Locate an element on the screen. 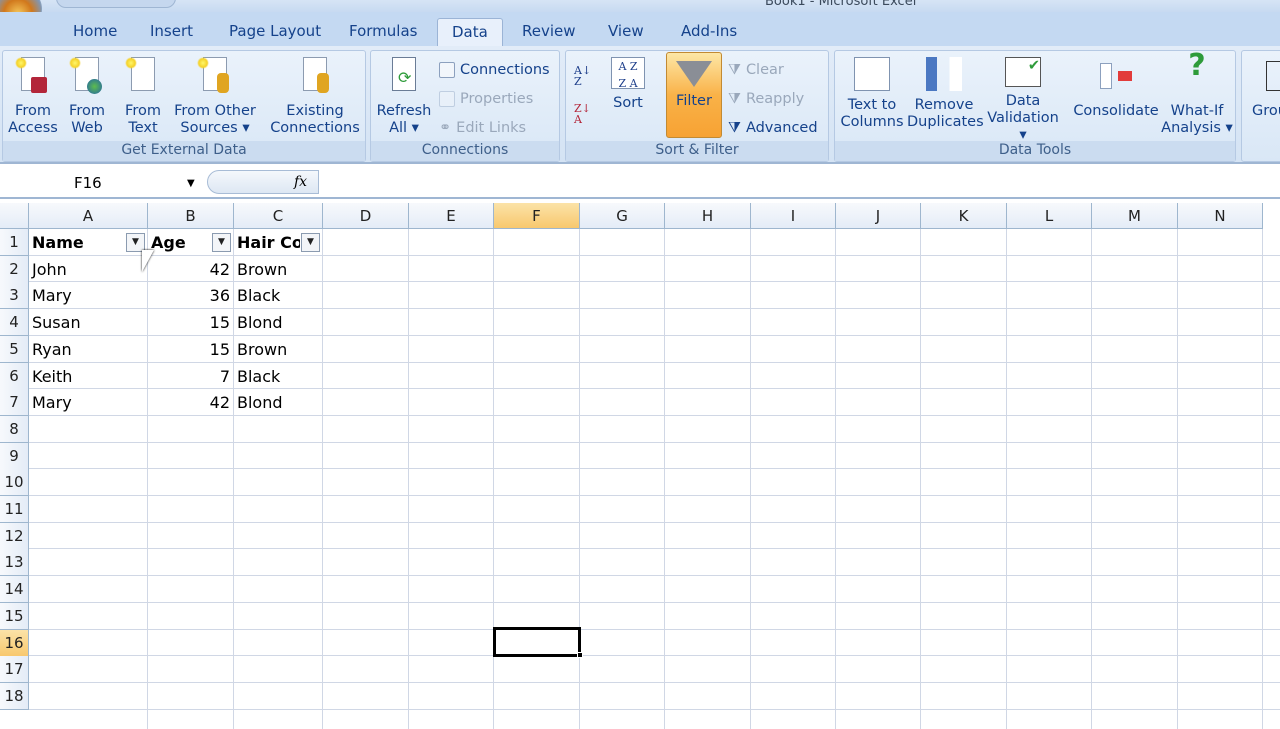  tab-home: Home is located at coordinates (95, 32).